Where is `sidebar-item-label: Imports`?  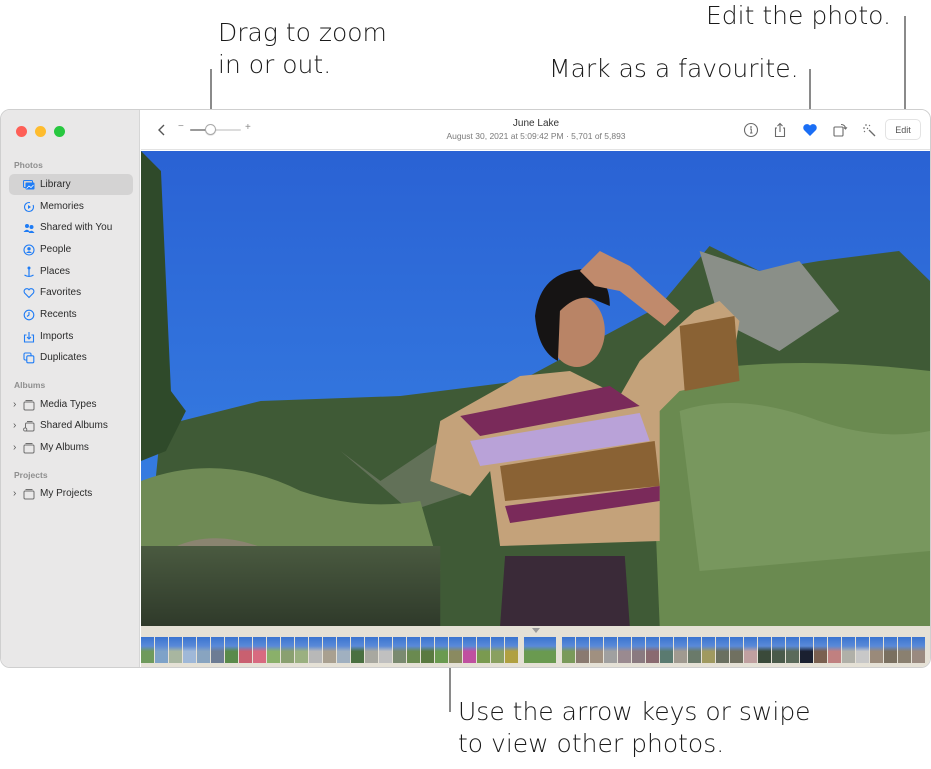
sidebar-item-label: Imports is located at coordinates (57, 336).